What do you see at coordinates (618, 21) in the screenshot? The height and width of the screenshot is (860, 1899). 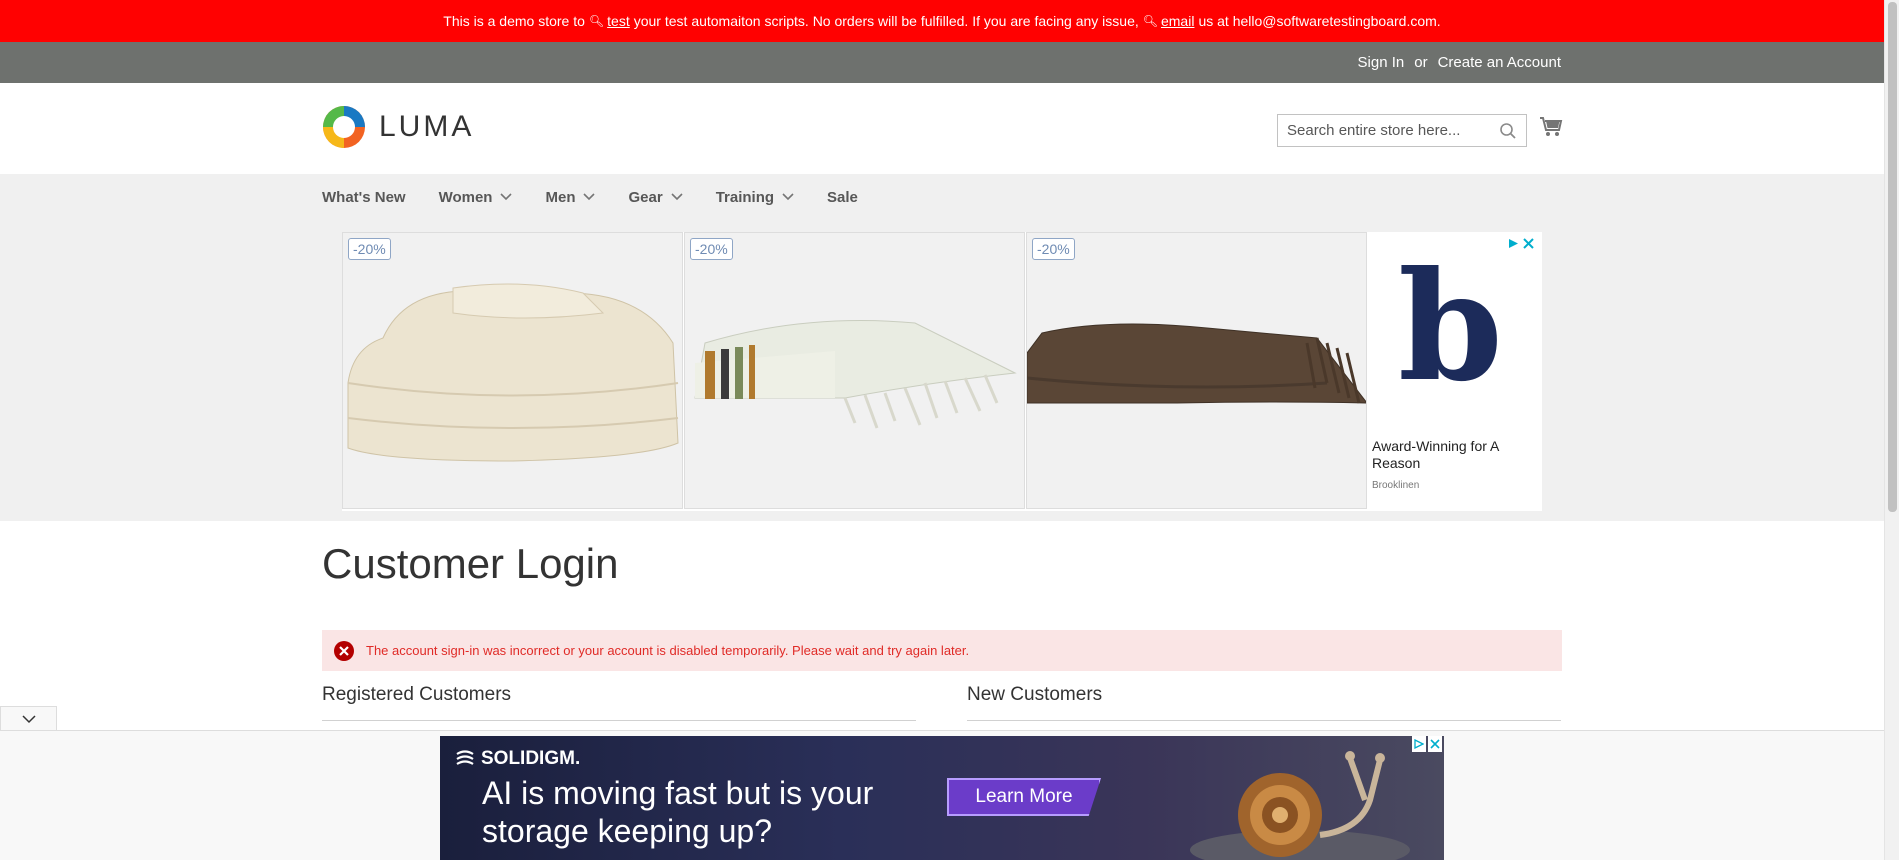 I see `notice-test-link: test` at bounding box center [618, 21].